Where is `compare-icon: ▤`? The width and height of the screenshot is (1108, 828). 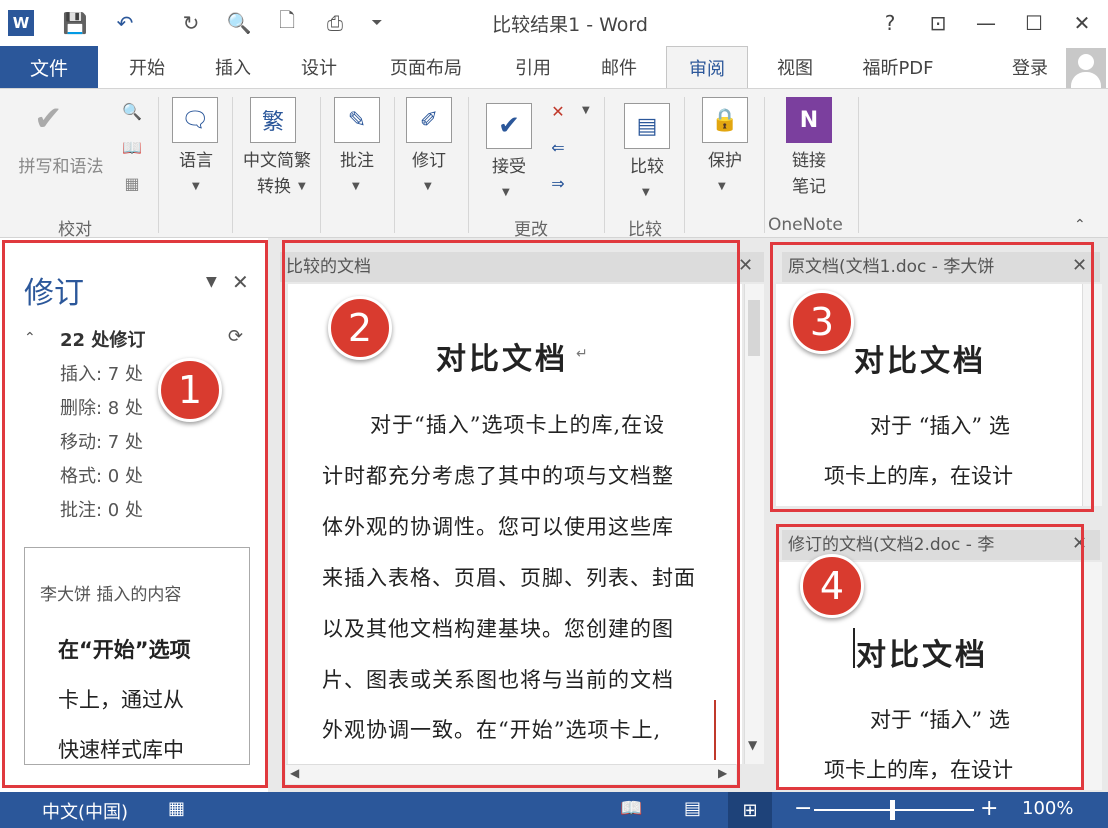 compare-icon: ▤ is located at coordinates (647, 126).